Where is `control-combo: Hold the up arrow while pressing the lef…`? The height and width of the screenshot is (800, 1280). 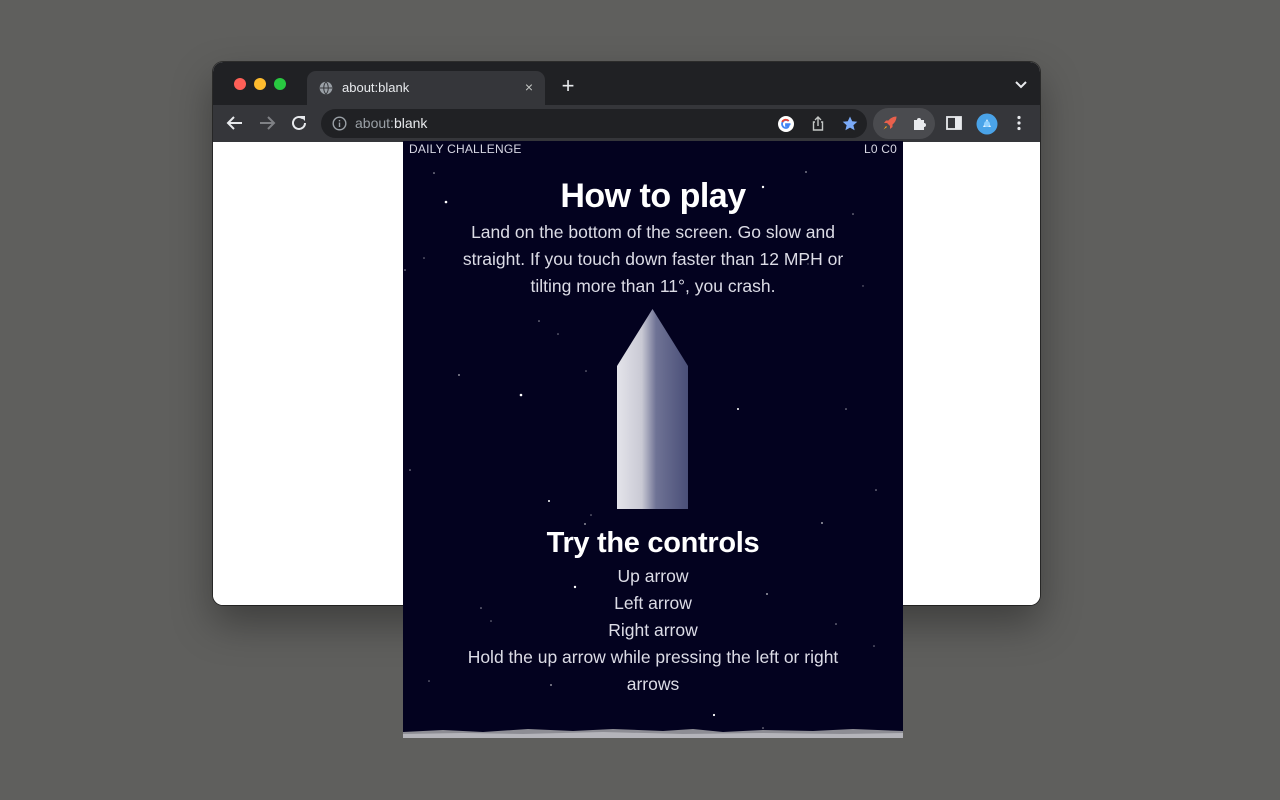
control-combo: Hold the up arrow while pressing the lef… is located at coordinates (653, 670).